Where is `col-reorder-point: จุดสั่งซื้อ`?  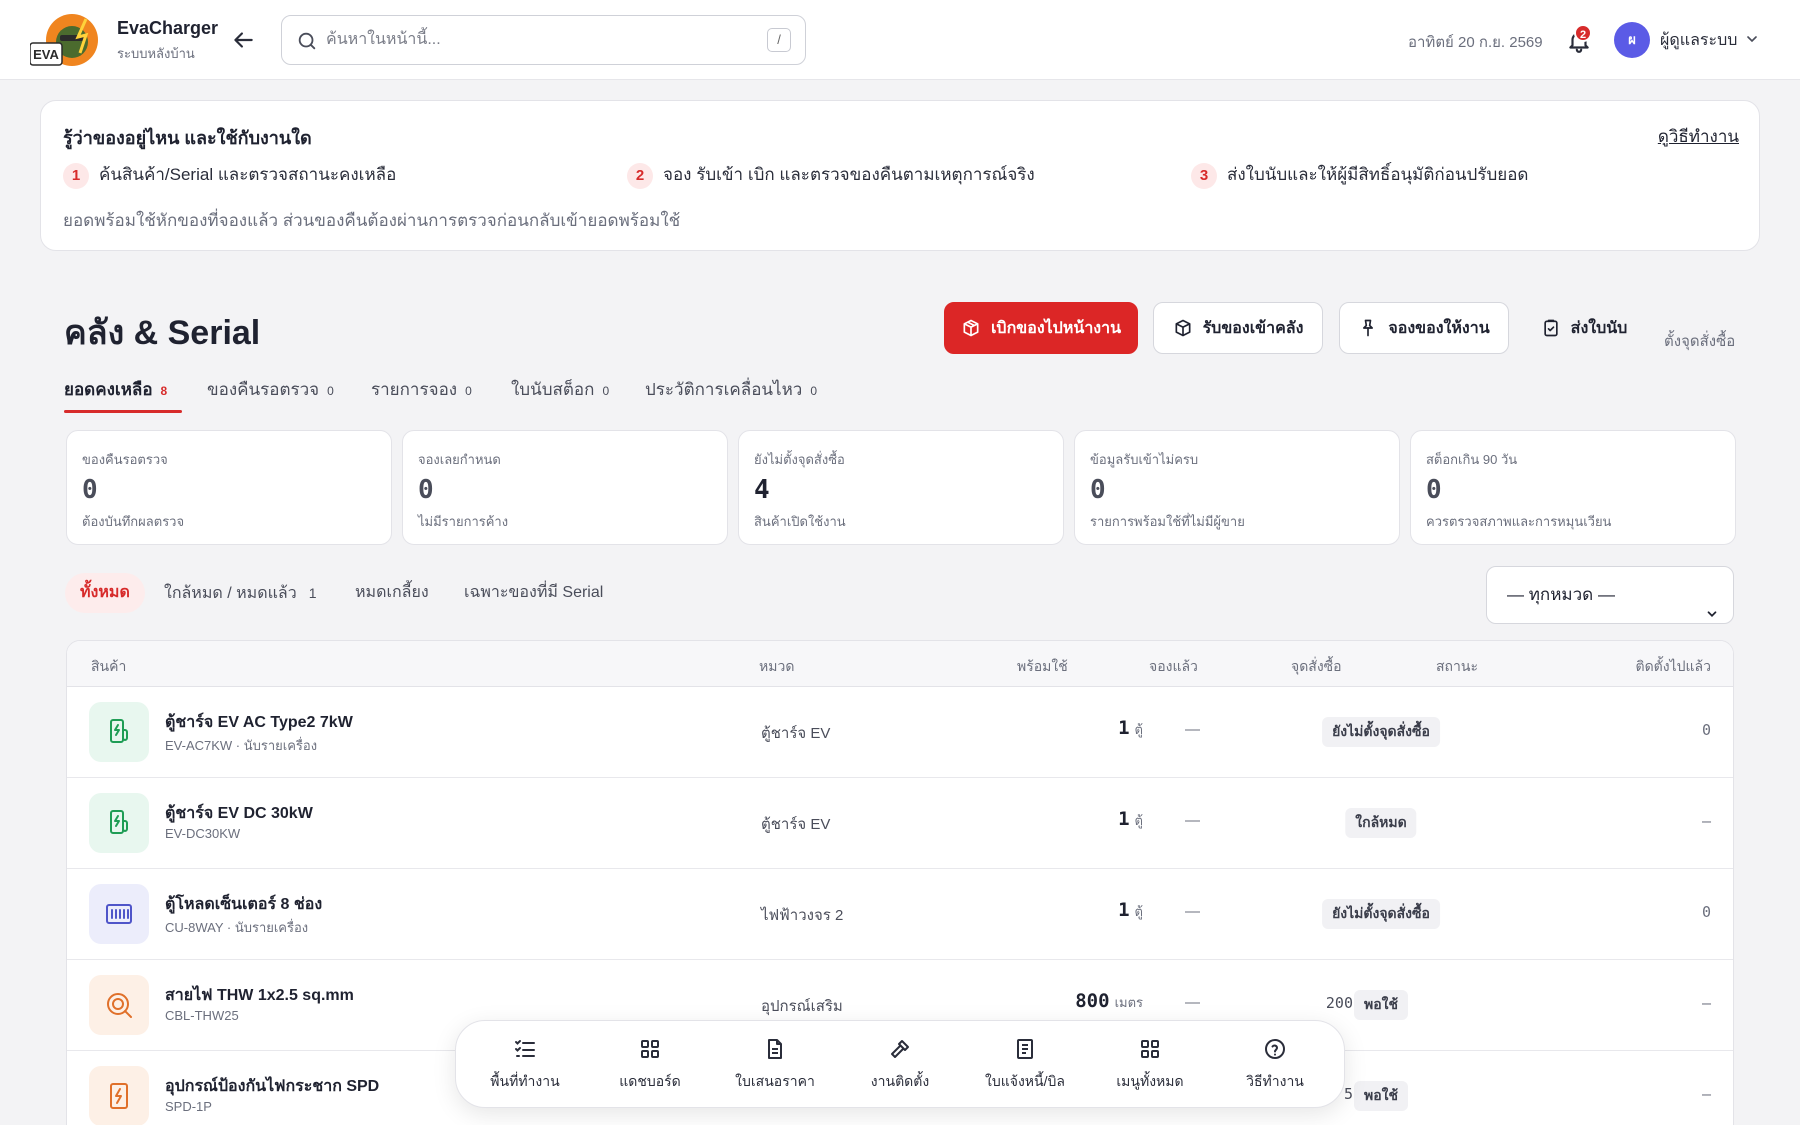 col-reorder-point: จุดสั่งซื้อ is located at coordinates (1316, 667).